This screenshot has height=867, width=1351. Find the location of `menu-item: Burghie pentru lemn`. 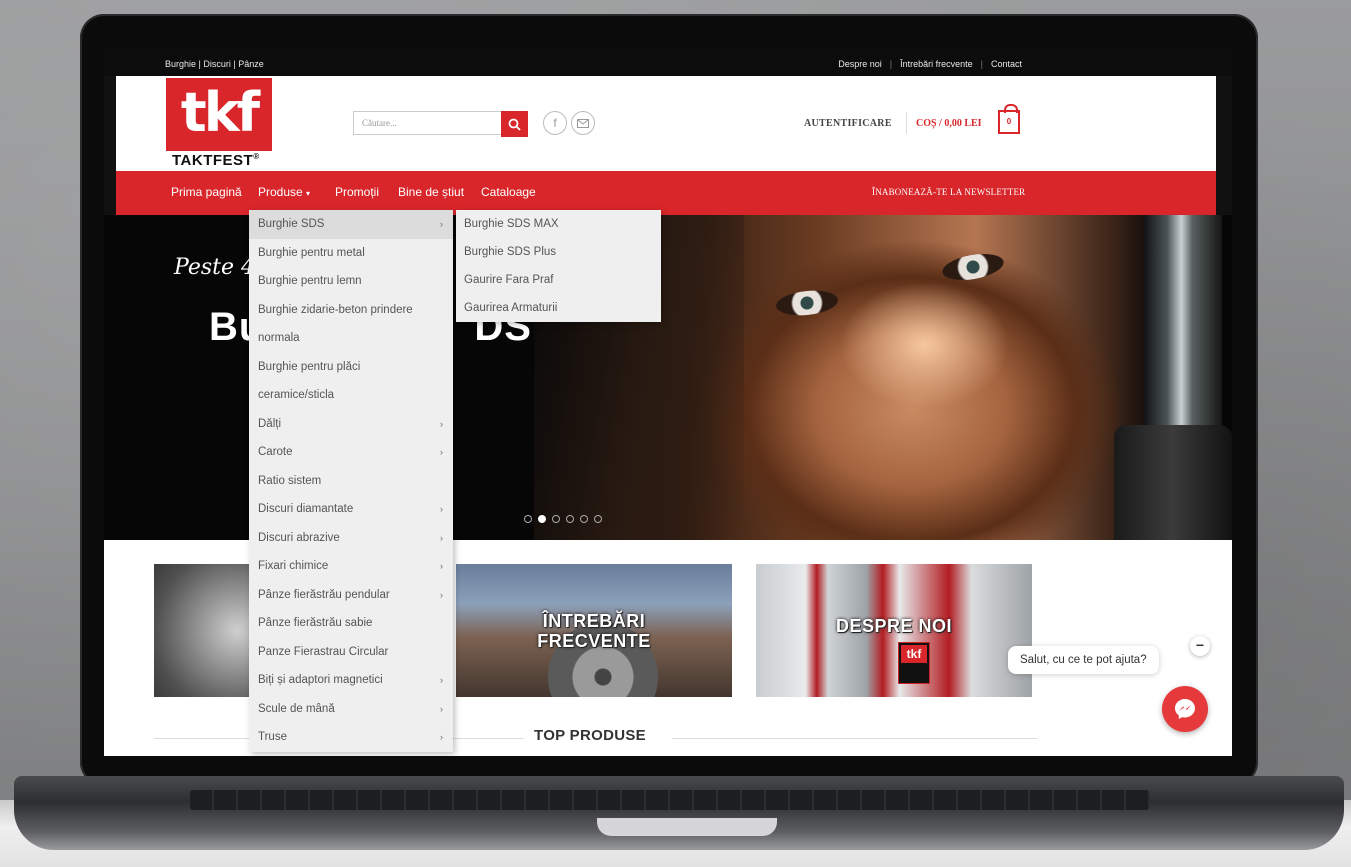

menu-item: Burghie pentru lemn is located at coordinates (351, 281).